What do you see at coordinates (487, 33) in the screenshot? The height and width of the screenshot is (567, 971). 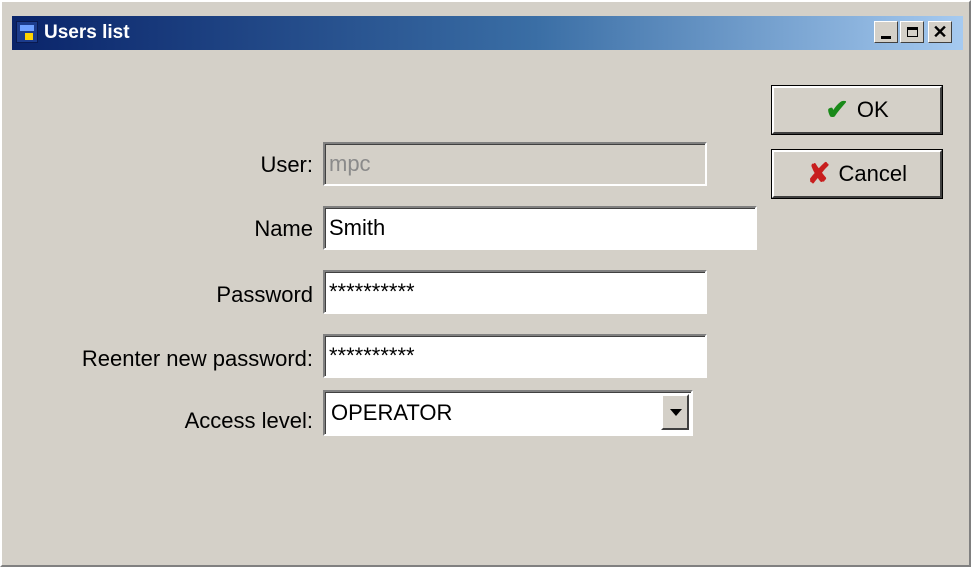 I see `title-bar: Users list ✕` at bounding box center [487, 33].